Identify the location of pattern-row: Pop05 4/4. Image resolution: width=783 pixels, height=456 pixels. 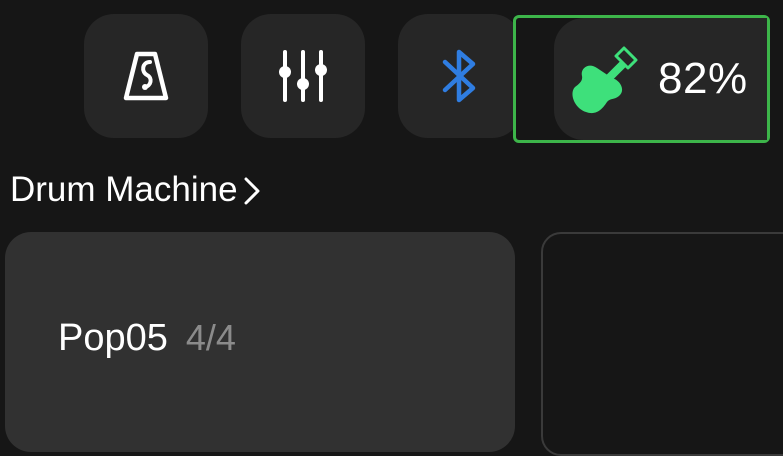
(147, 338).